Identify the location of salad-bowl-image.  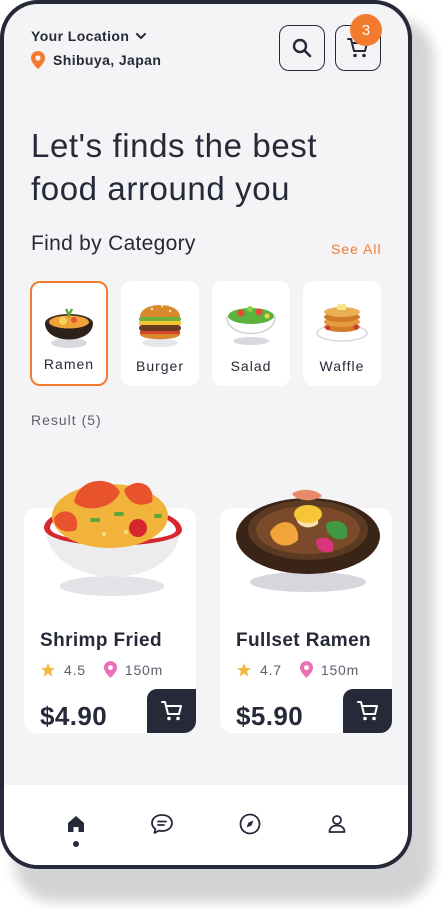
(251, 325).